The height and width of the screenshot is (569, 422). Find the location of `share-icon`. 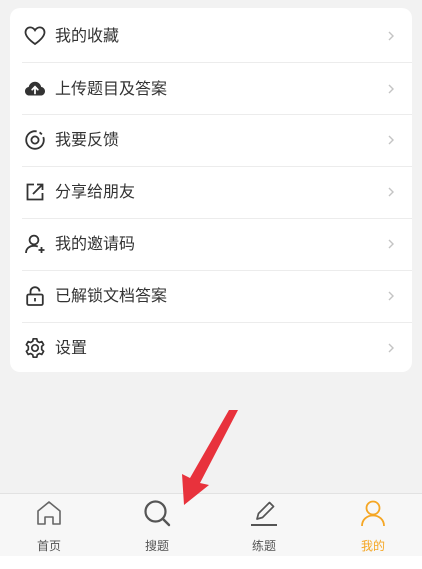

share-icon is located at coordinates (35, 192).